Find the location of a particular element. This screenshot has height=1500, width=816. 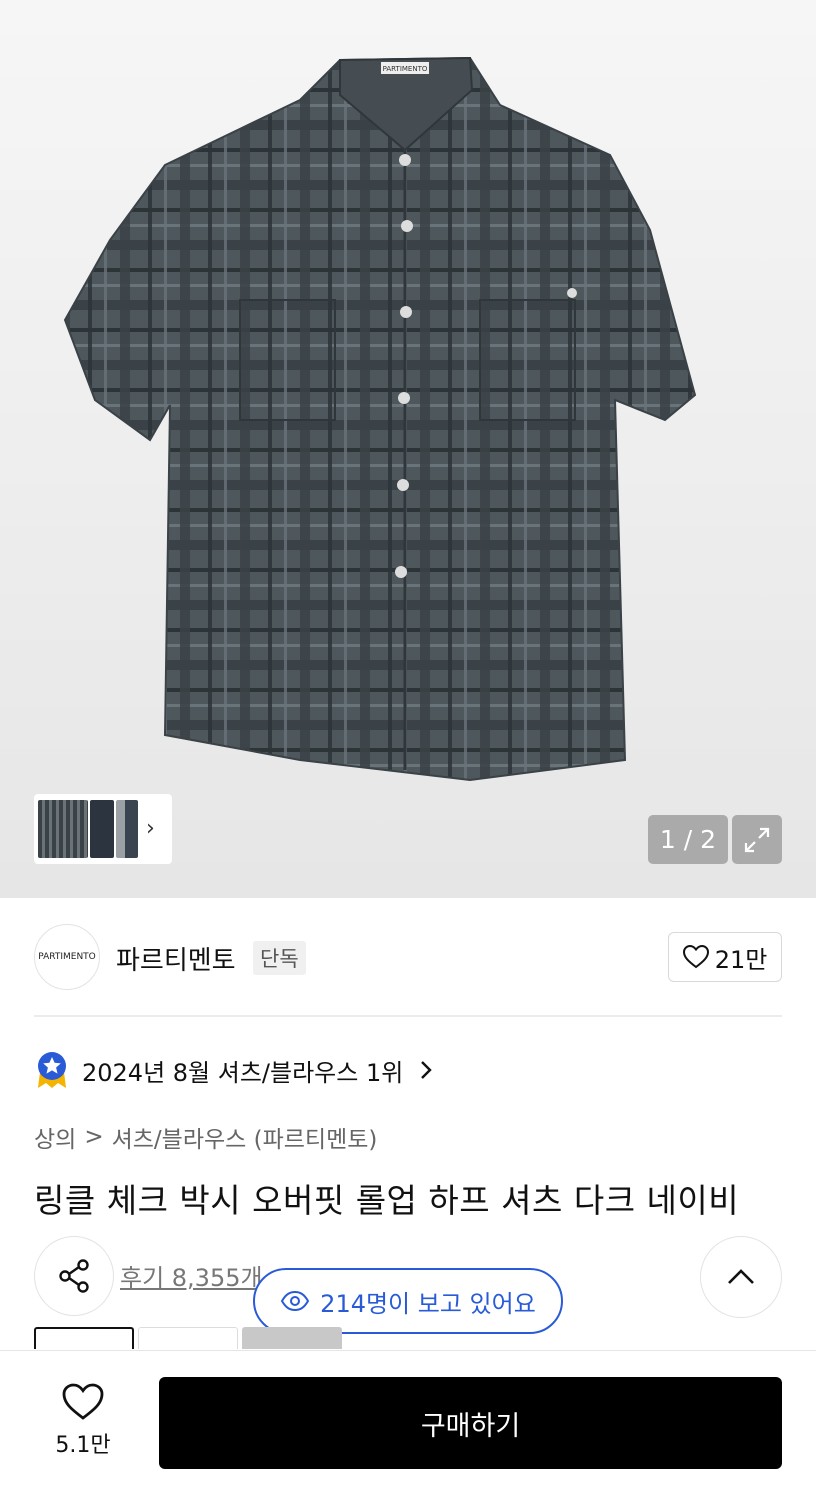

bottom-action-bar: 5.1만 구매하기 is located at coordinates (408, 1425).